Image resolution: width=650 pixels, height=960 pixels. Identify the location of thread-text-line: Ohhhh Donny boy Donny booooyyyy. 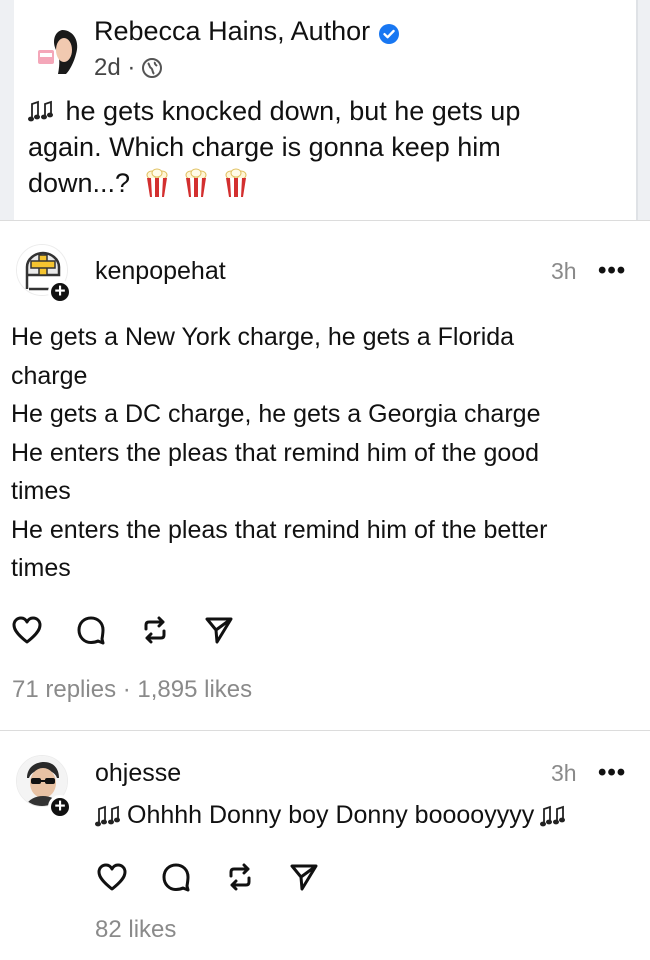
(331, 815).